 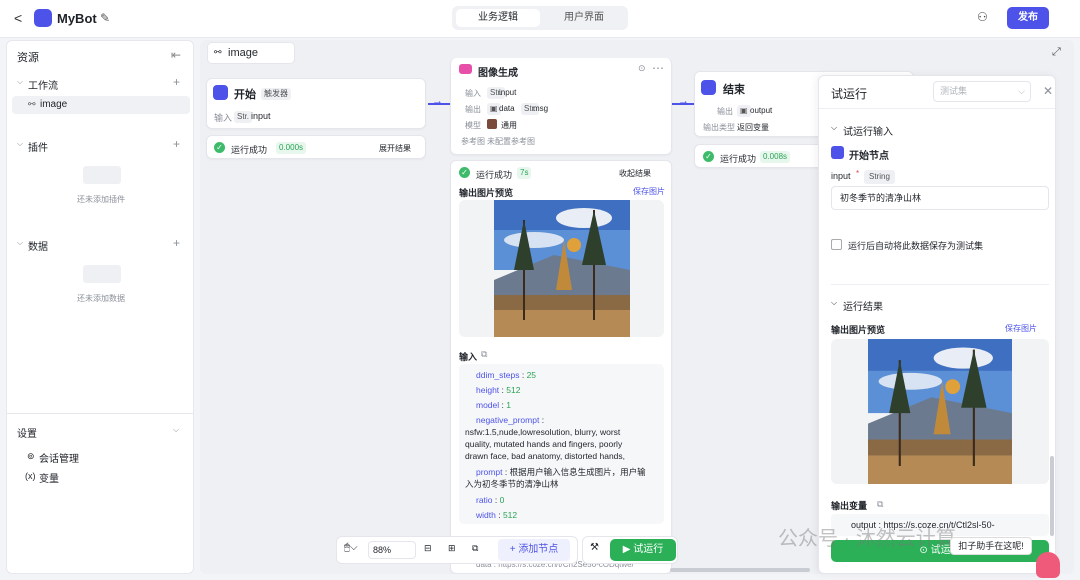 What do you see at coordinates (558, 478) in the screenshot?
I see `param-prompt: prompt : 根据用户输入信息生成图片，用户输入为初冬季节的清净山林` at bounding box center [558, 478].